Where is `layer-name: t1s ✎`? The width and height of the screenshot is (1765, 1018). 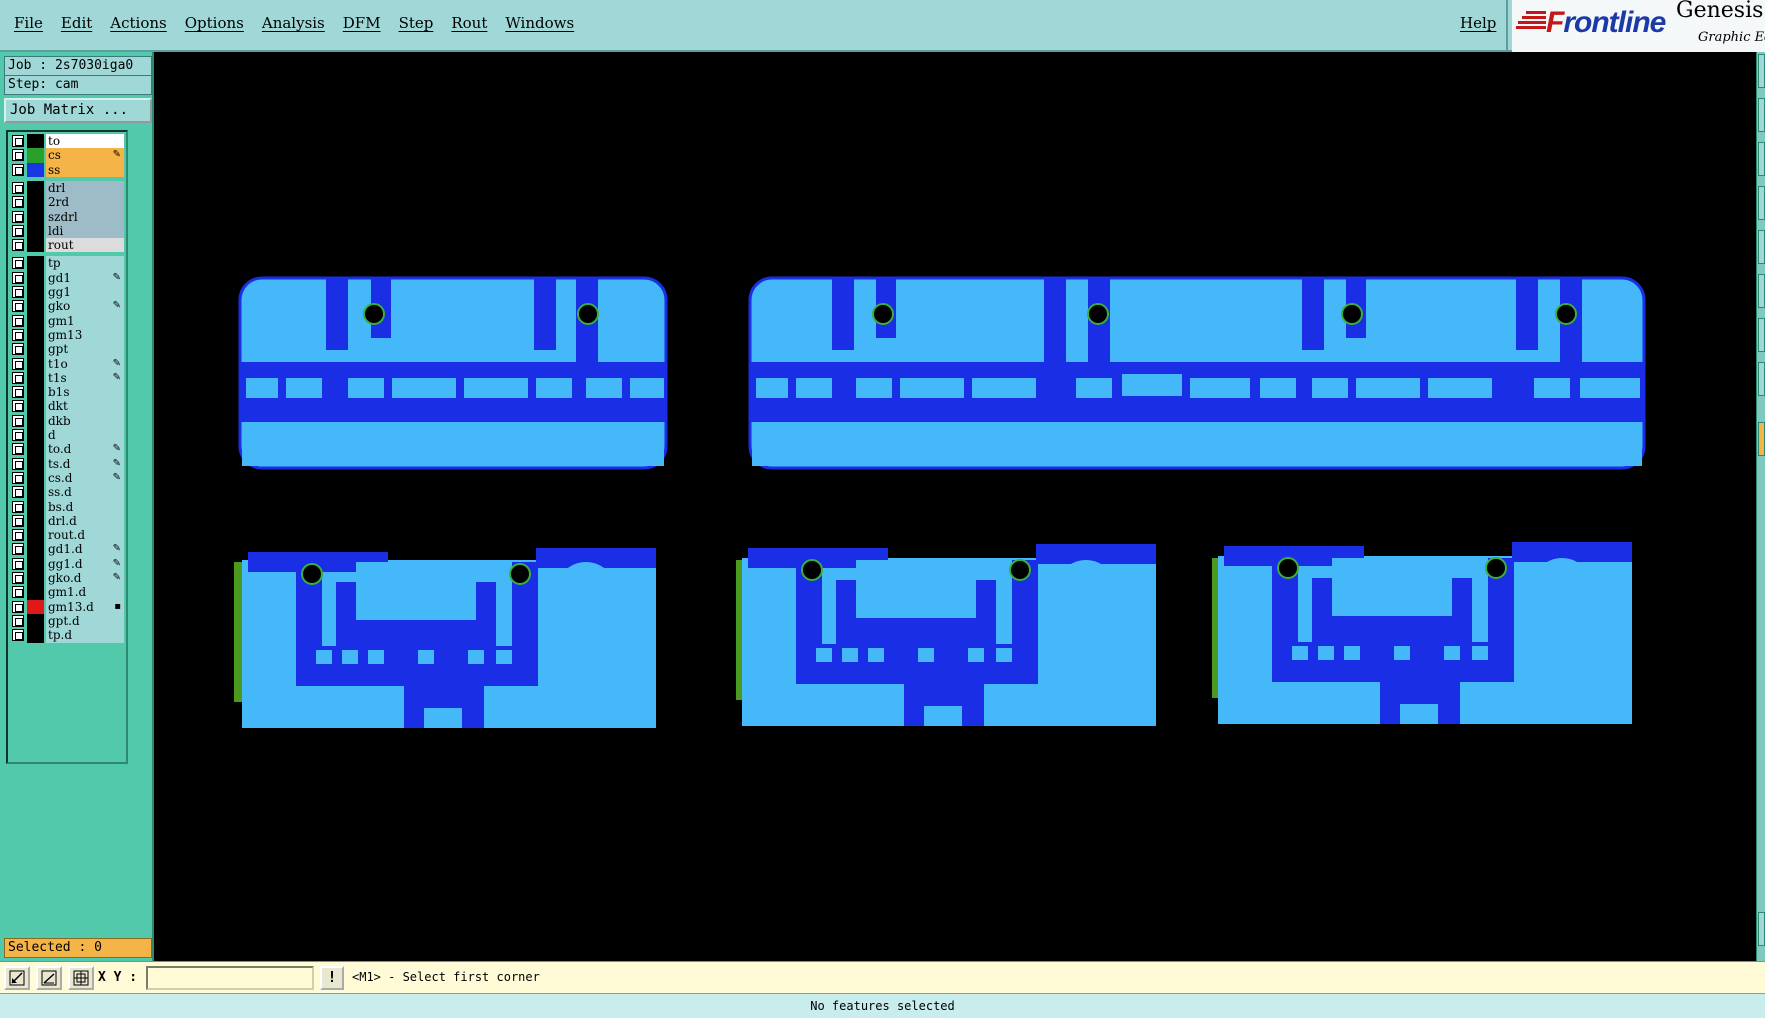
layer-name: t1s ✎ is located at coordinates (85, 378).